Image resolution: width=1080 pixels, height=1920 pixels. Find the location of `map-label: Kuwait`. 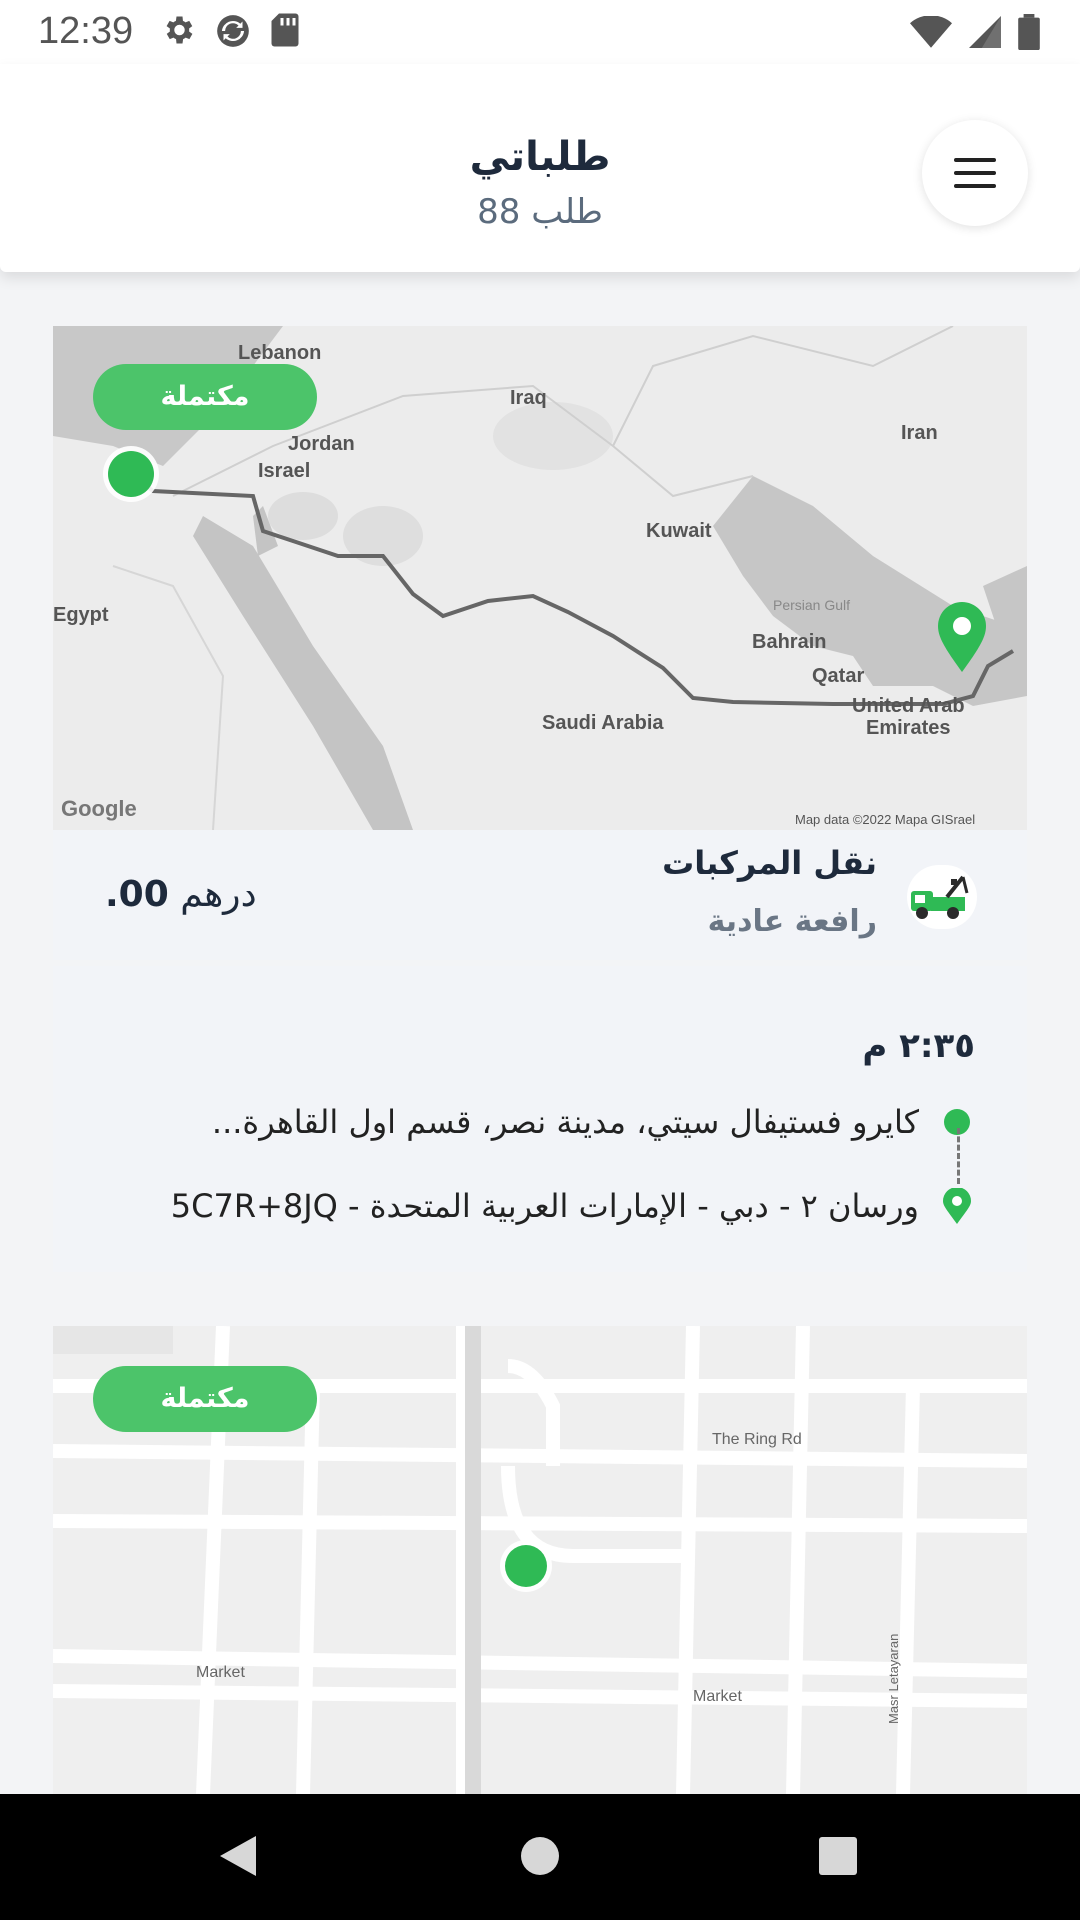

map-label: Kuwait is located at coordinates (679, 531).